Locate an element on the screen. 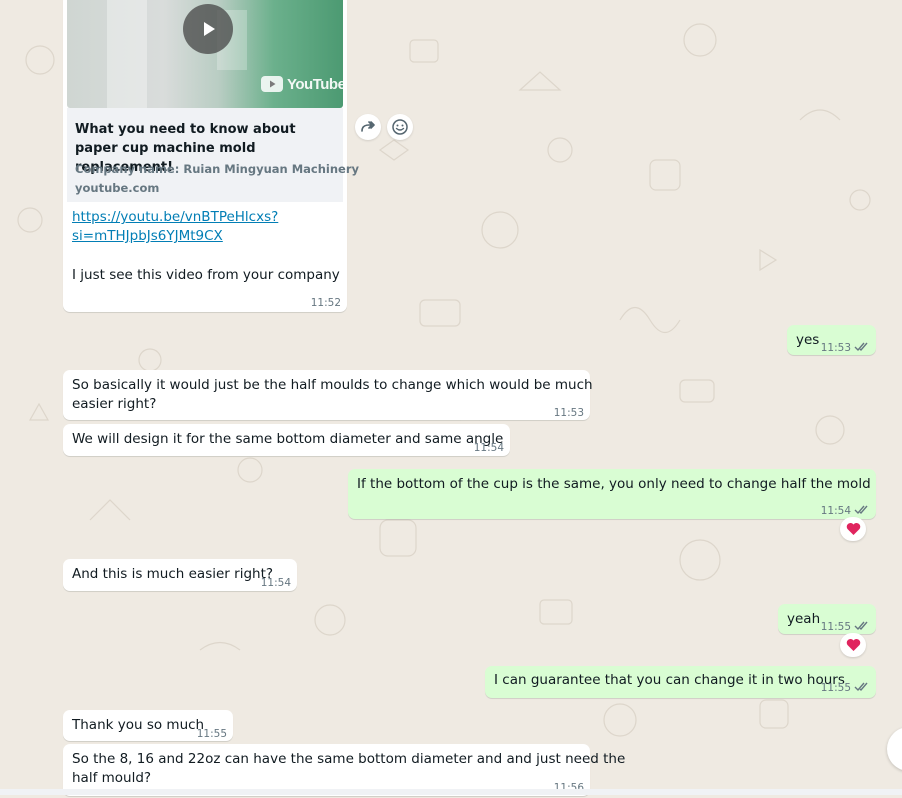 Image resolution: width=902 pixels, height=798 pixels. incoming-message: Thank you so much 11:55 is located at coordinates (148, 725).